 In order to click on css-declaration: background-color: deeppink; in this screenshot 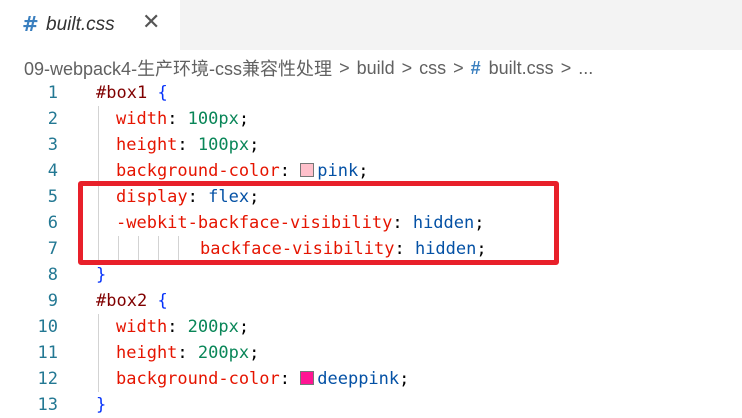, I will do `click(263, 379)`.